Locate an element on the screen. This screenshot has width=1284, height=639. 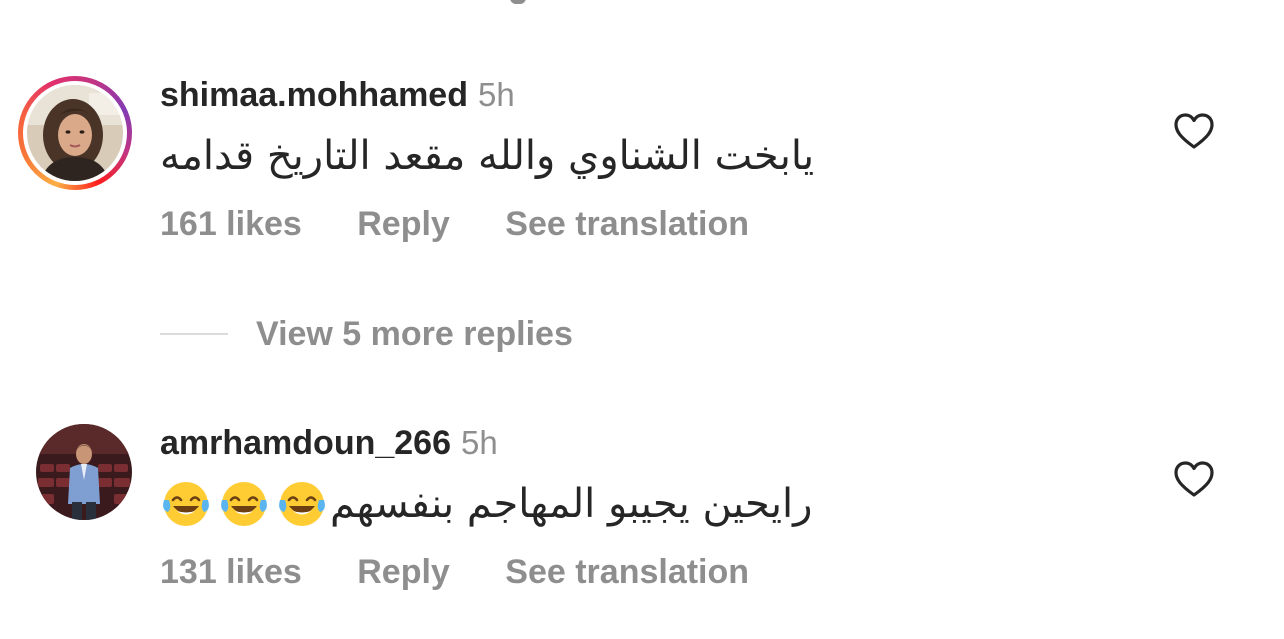
comment-header: amrhamdoun_266 5h is located at coordinates (329, 443).